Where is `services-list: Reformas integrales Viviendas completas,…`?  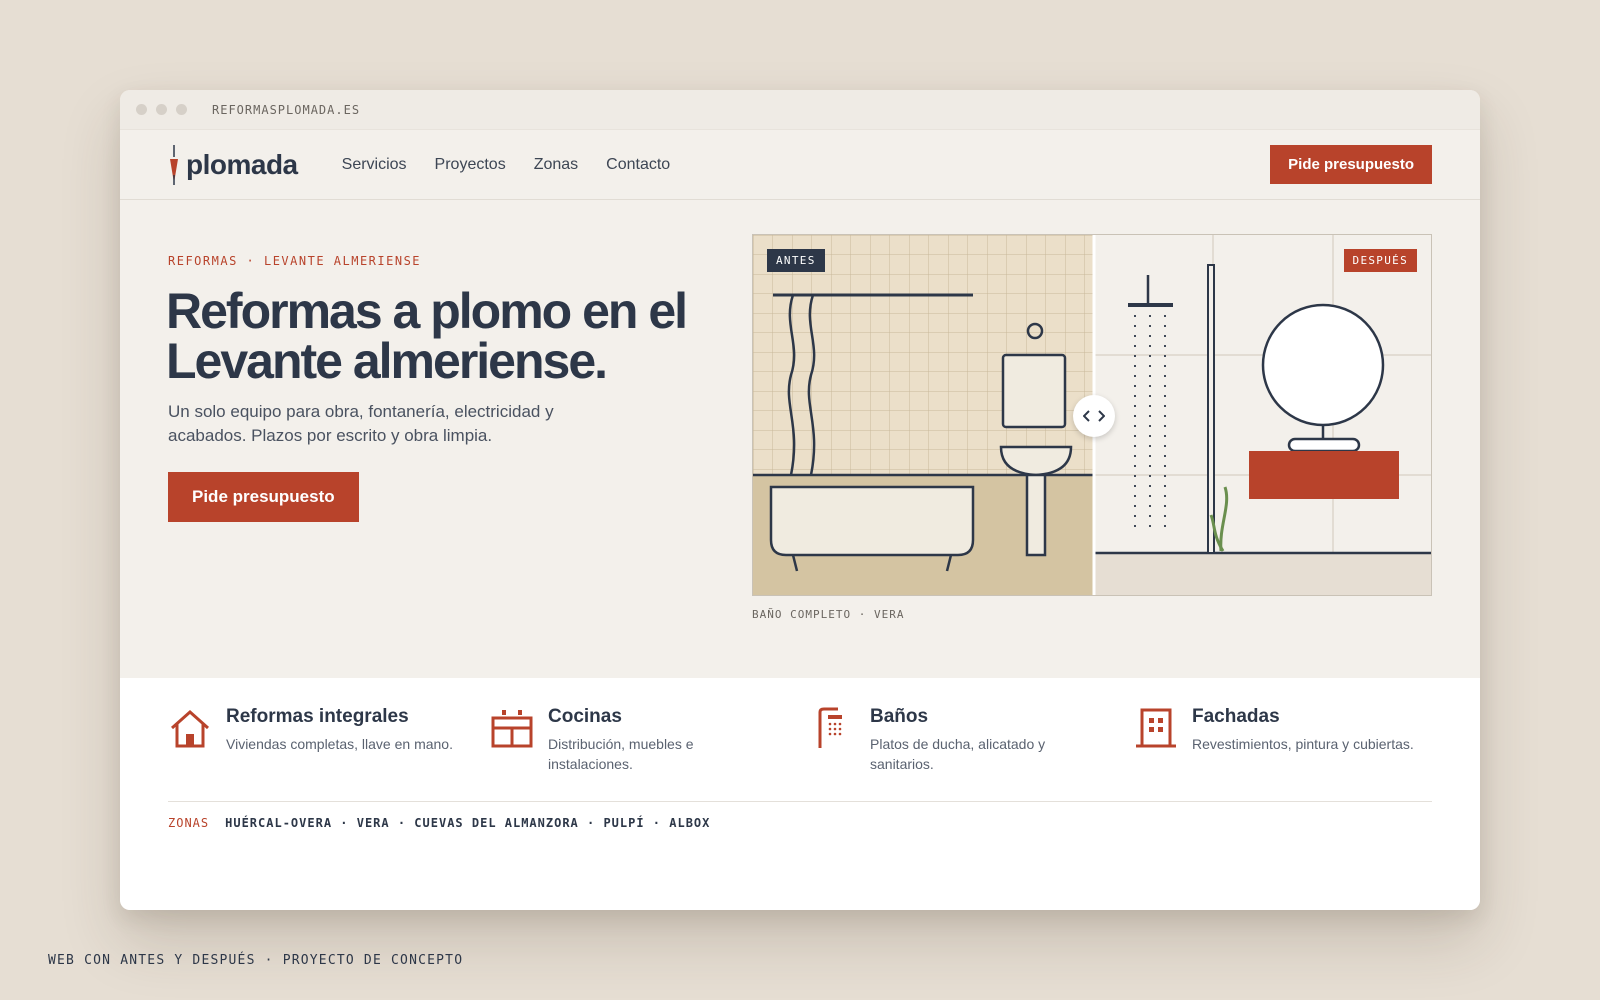
services-list: Reformas integrales Viviendas completas,… is located at coordinates (812, 740).